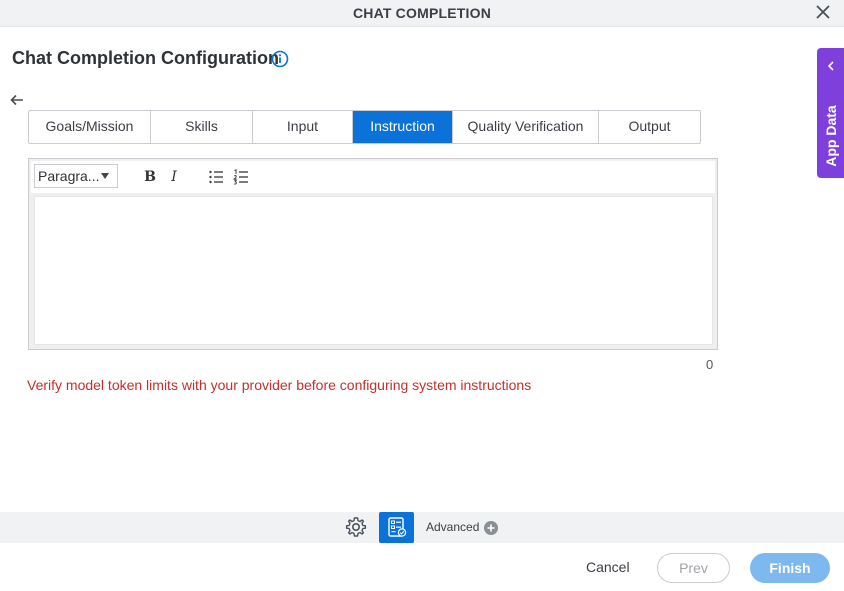 This screenshot has width=844, height=591. What do you see at coordinates (790, 568) in the screenshot?
I see `finish-button: Finish` at bounding box center [790, 568].